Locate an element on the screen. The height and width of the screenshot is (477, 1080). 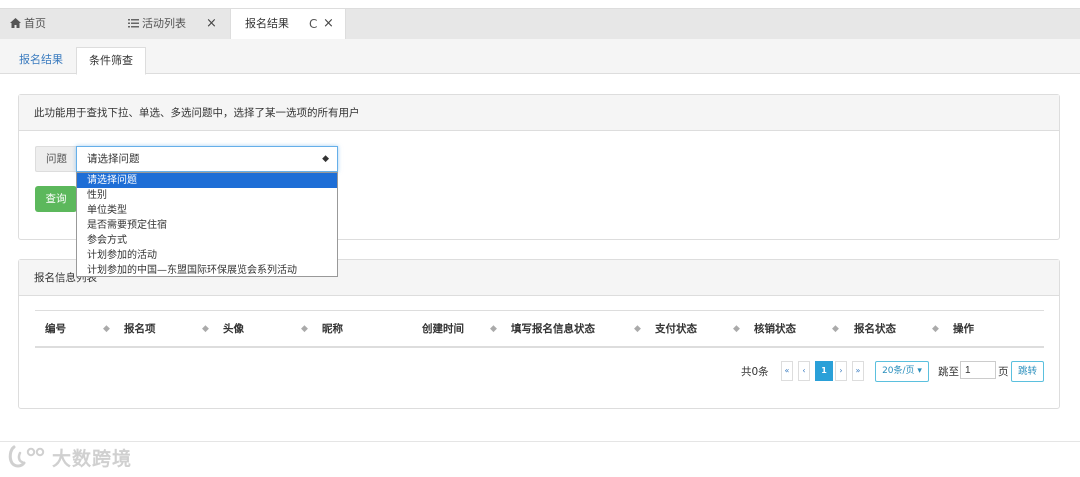
tab-home: 首页 is located at coordinates (28, 24).